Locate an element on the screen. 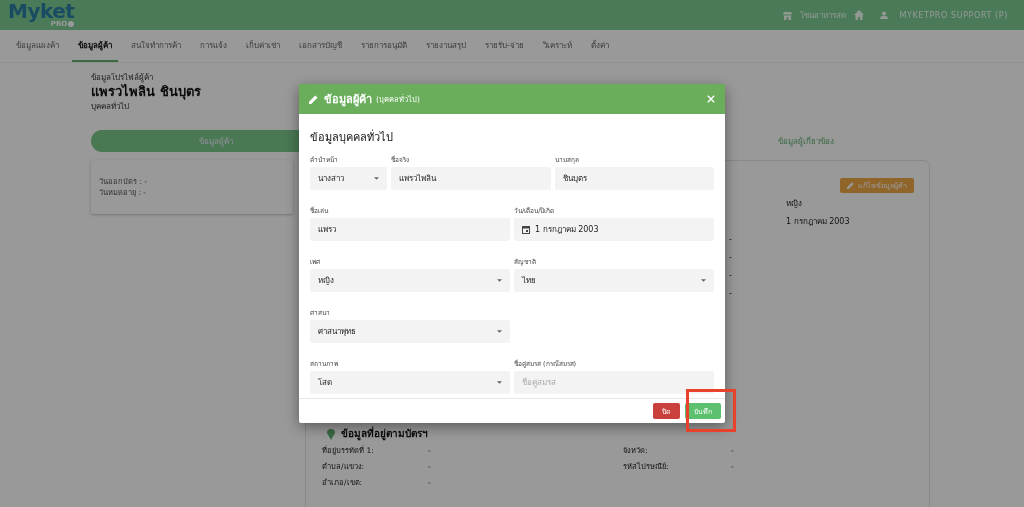  nav-tab: รายงานสรุป is located at coordinates (446, 46).